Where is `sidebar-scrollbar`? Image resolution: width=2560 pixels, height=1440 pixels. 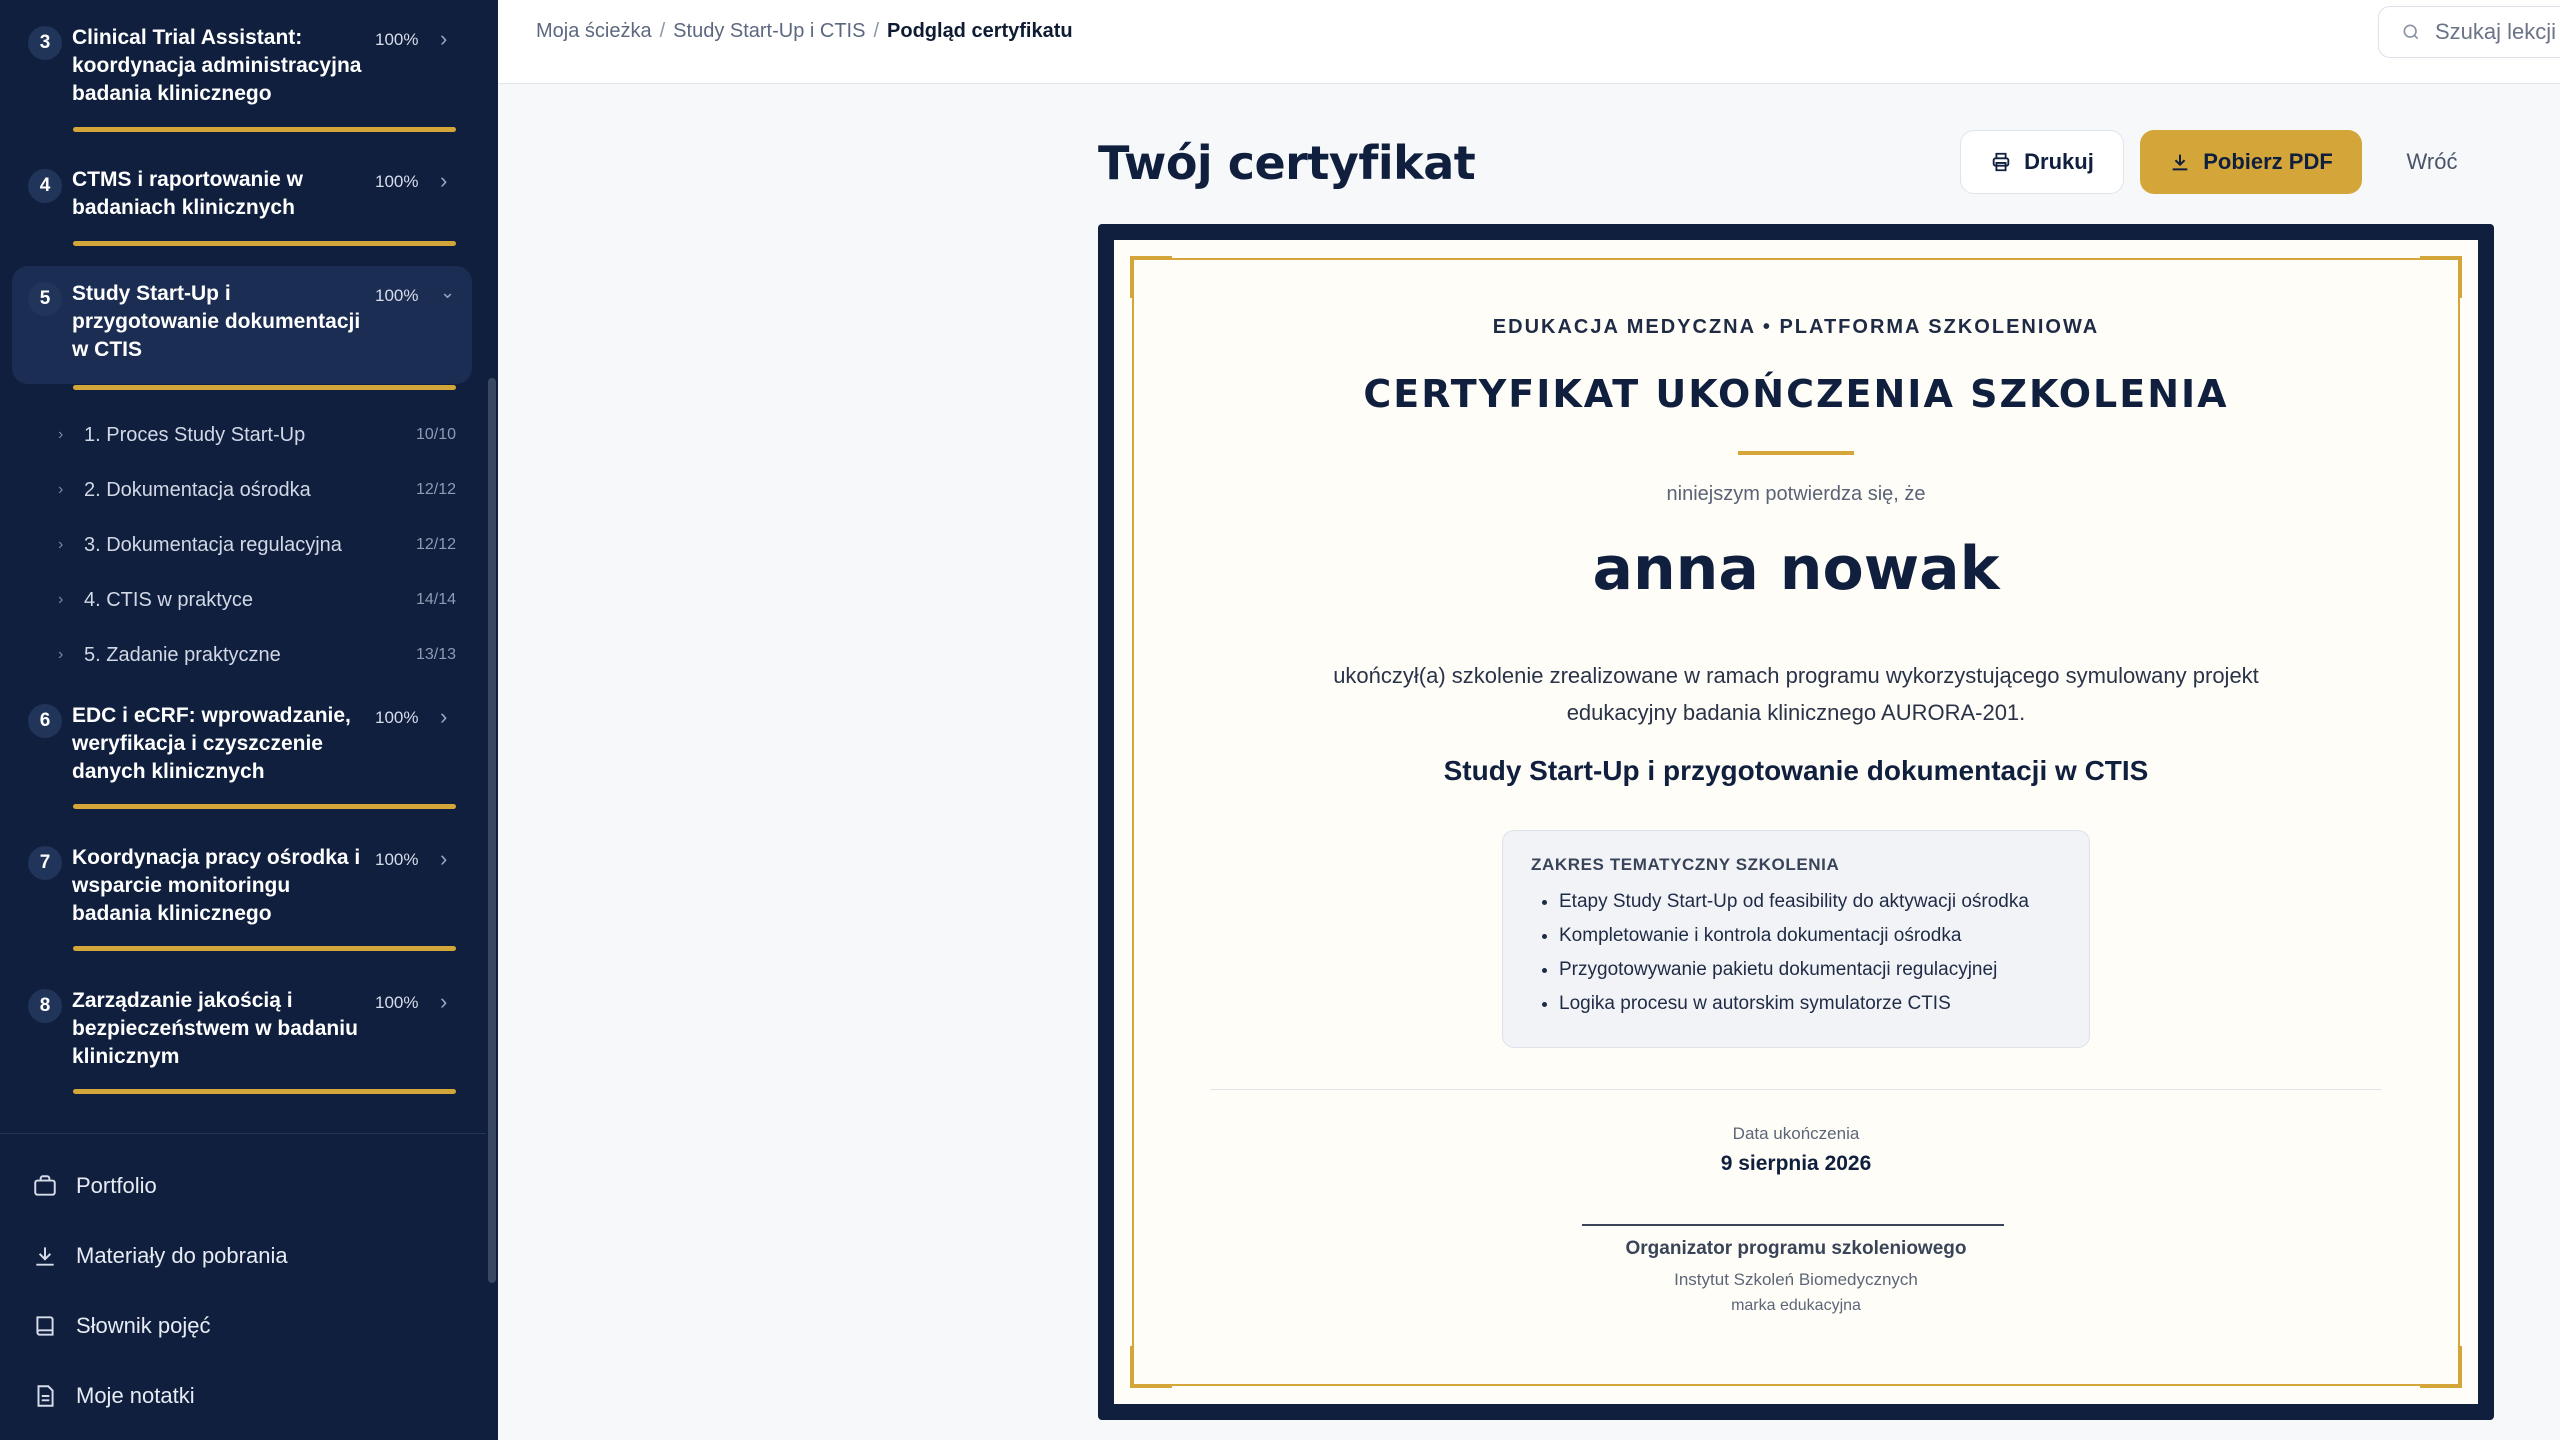 sidebar-scrollbar is located at coordinates (492, 720).